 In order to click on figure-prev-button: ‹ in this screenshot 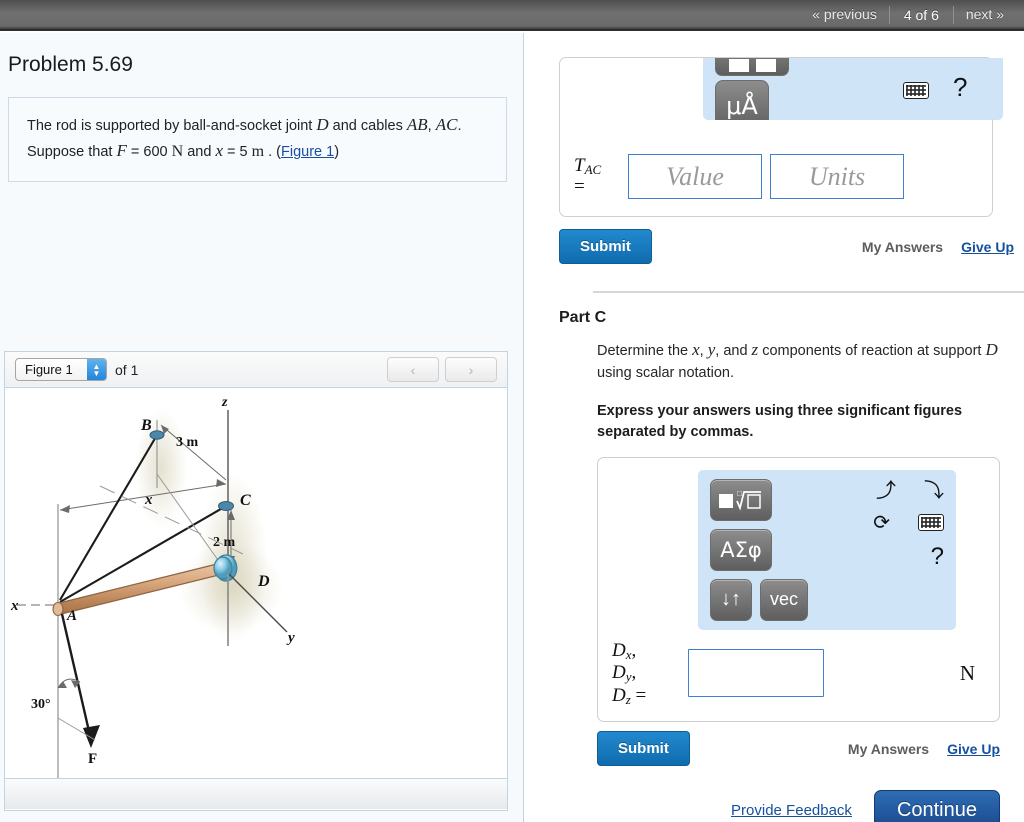, I will do `click(413, 369)`.